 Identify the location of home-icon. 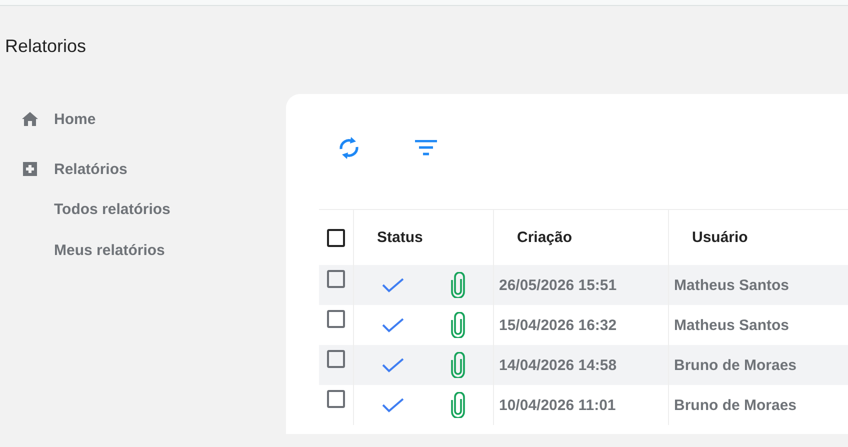
(30, 119).